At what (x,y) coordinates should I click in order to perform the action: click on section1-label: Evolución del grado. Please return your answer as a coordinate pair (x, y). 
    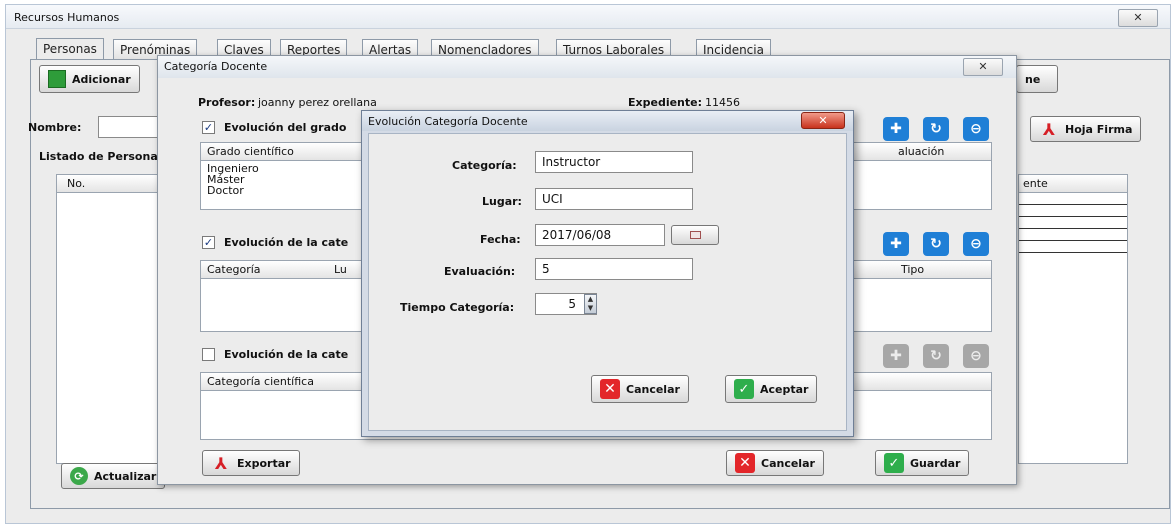
    Looking at the image, I should click on (285, 127).